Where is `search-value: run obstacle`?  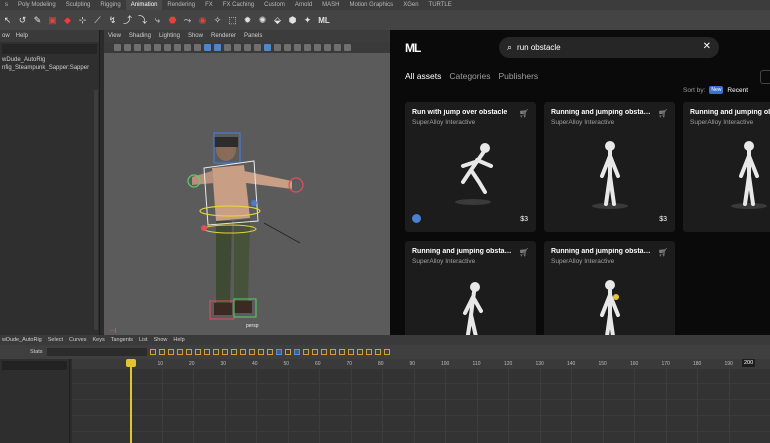
search-value: run obstacle is located at coordinates (539, 47).